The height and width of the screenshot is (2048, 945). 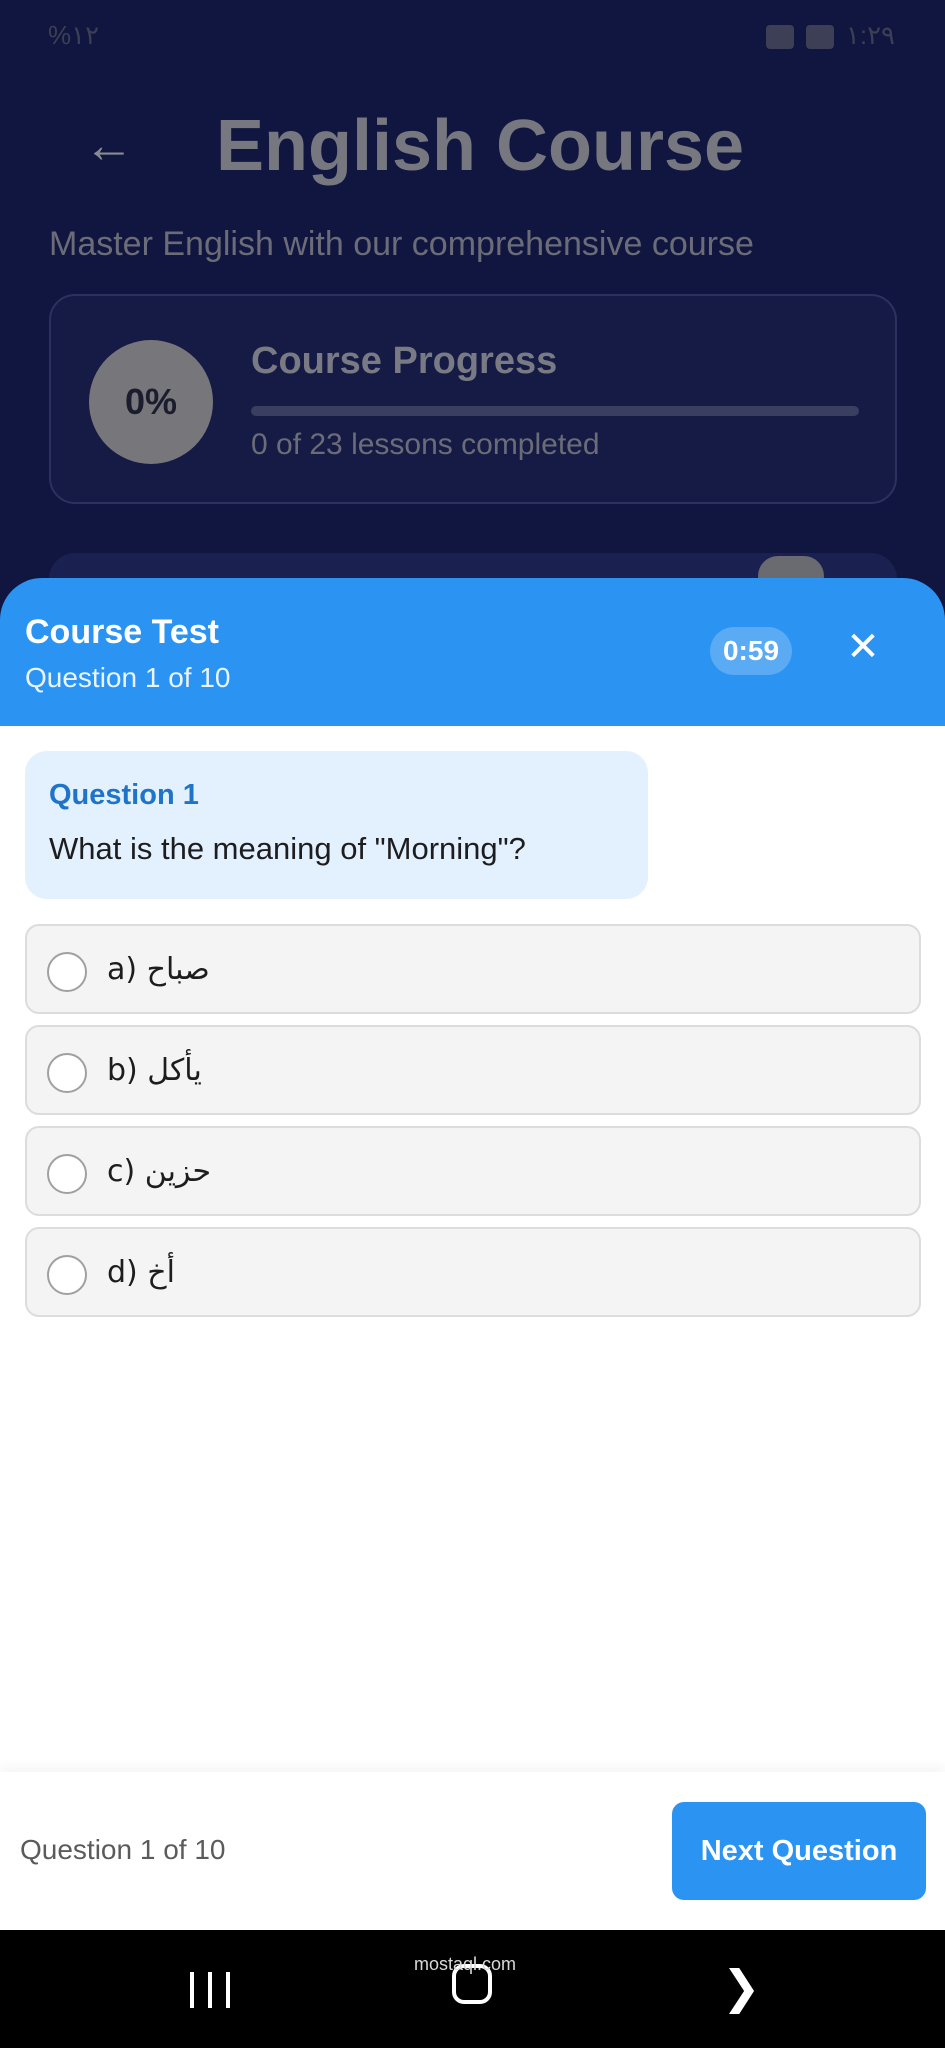 I want to click on test-question-counter: Question 1 of 10, so click(x=128, y=677).